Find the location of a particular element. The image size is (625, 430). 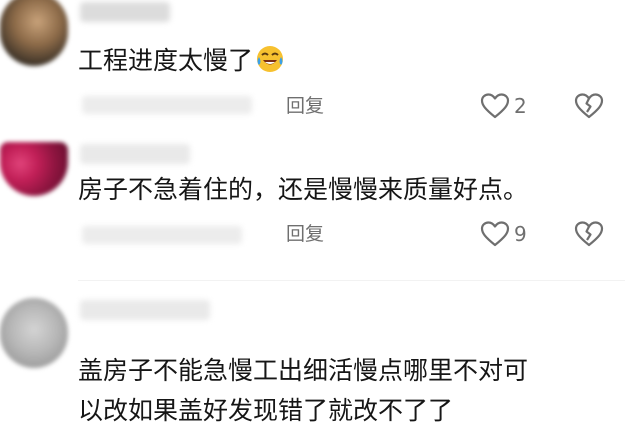

crying-laughing-emoji-icon is located at coordinates (270, 59).